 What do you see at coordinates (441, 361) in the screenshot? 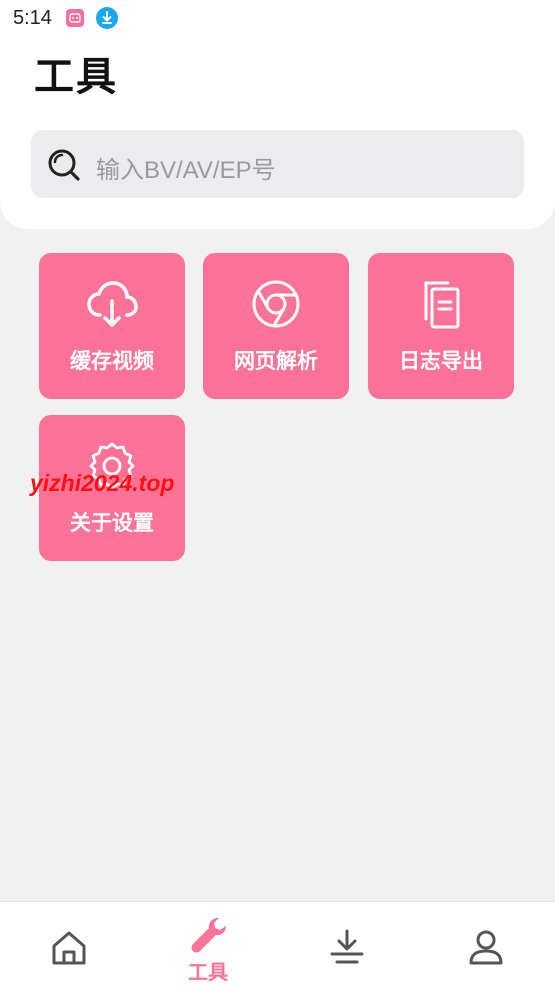
I see `tool-label: 日志导出` at bounding box center [441, 361].